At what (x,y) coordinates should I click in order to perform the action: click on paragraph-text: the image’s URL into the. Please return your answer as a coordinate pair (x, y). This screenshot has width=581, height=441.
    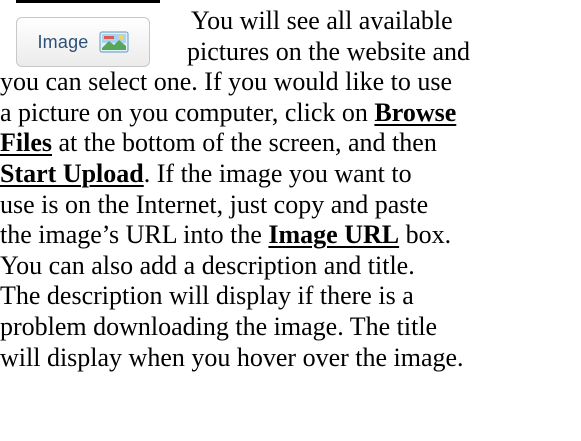
    Looking at the image, I should click on (134, 235).